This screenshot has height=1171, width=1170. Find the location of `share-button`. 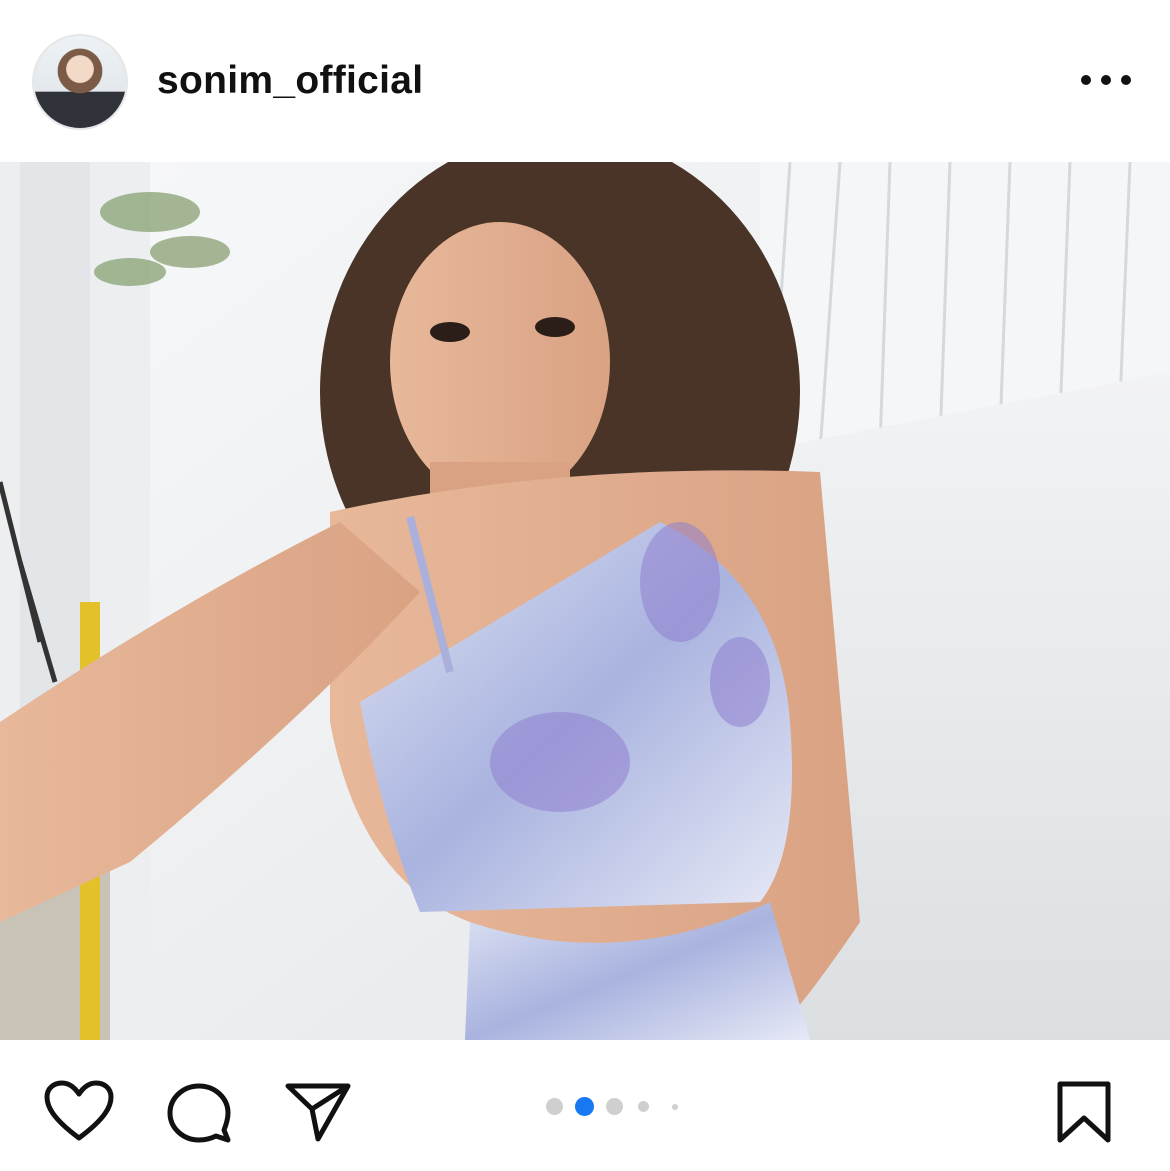

share-button is located at coordinates (318, 1112).